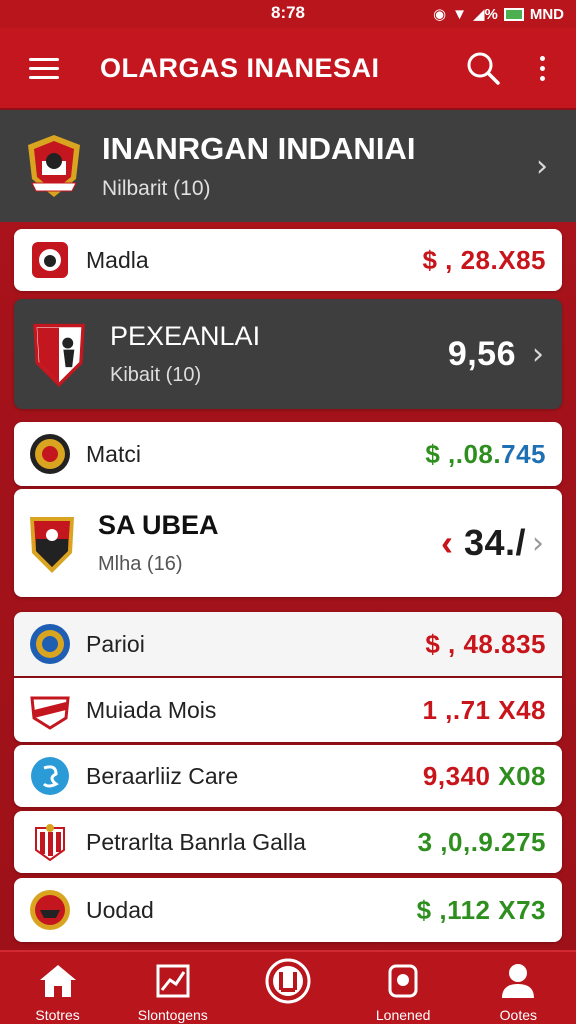  I want to click on search-button, so click(483, 68).